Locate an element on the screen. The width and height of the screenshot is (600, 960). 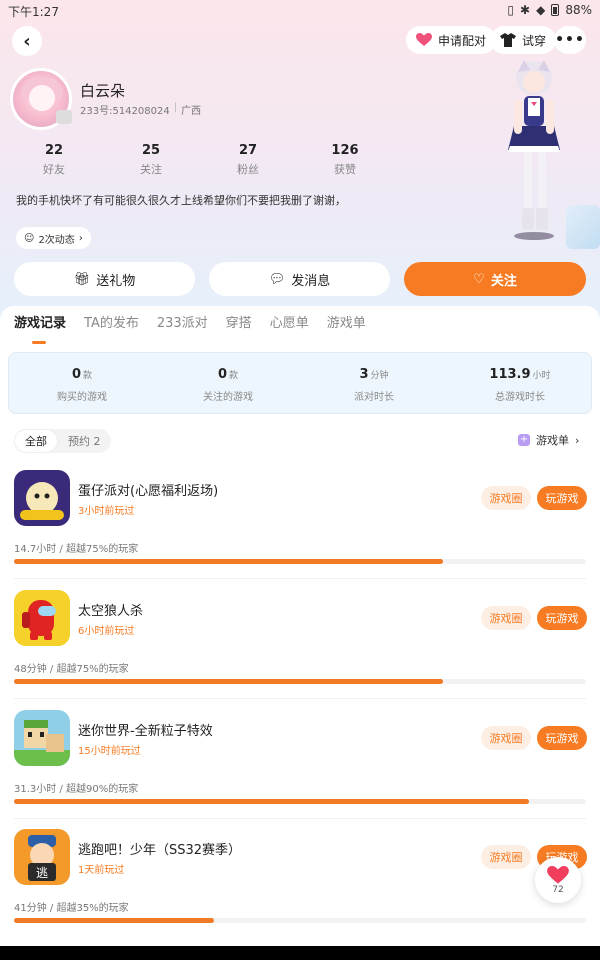
summary-party-time: 3 分钟 派对时长 is located at coordinates (374, 385).